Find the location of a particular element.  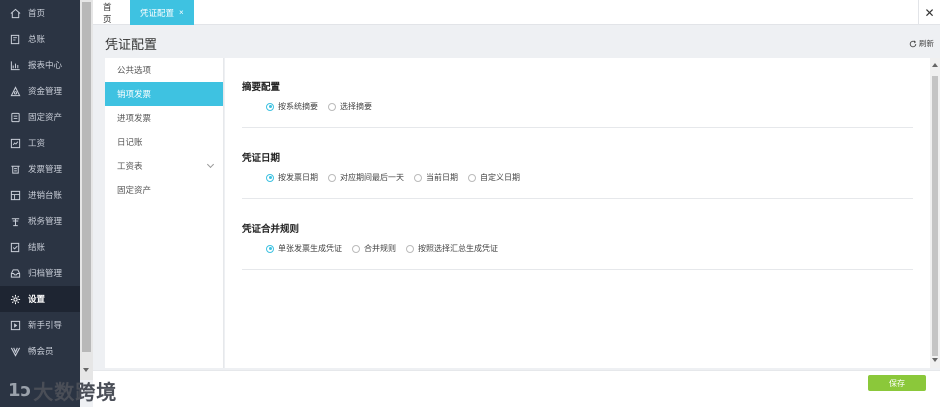

radio-summary-selection: 按照选择汇总生成凭证 is located at coordinates (452, 248).